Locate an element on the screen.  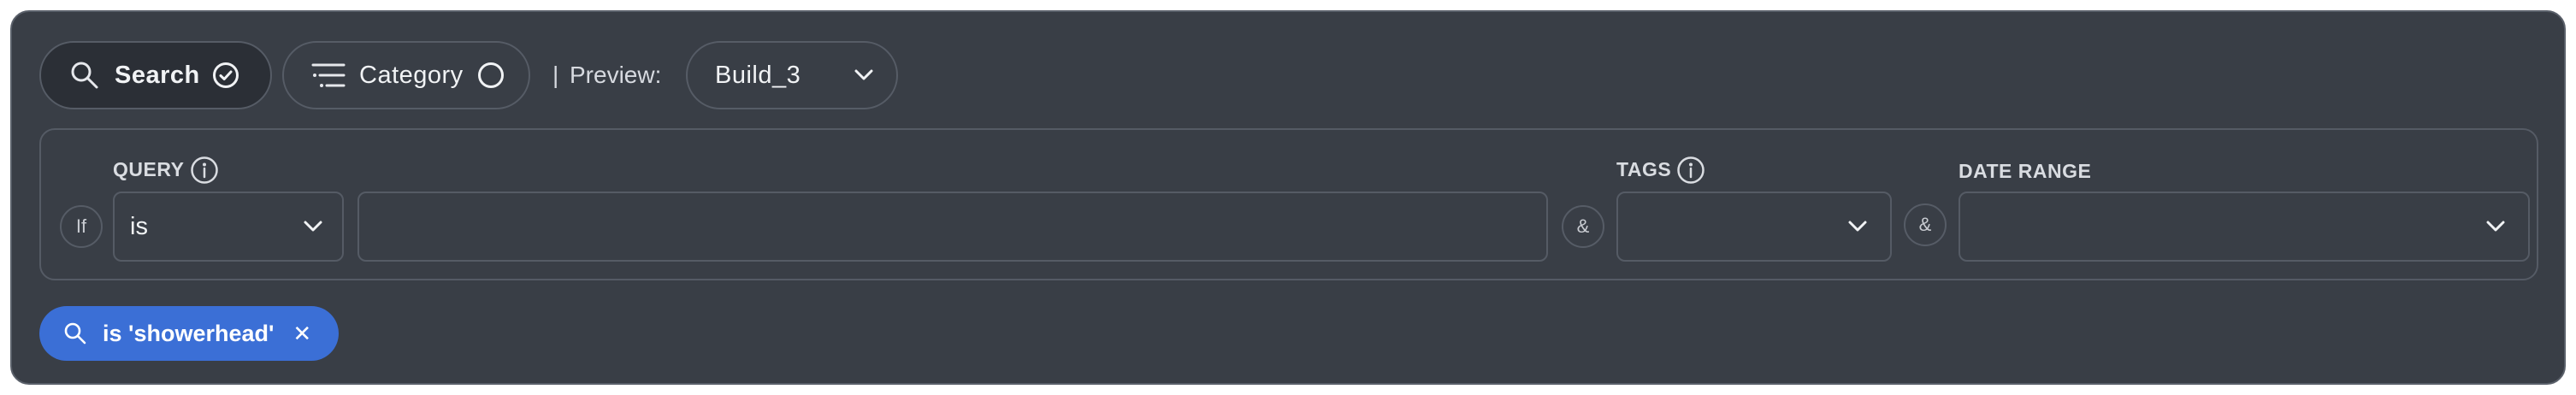
query-info-icon is located at coordinates (204, 170).